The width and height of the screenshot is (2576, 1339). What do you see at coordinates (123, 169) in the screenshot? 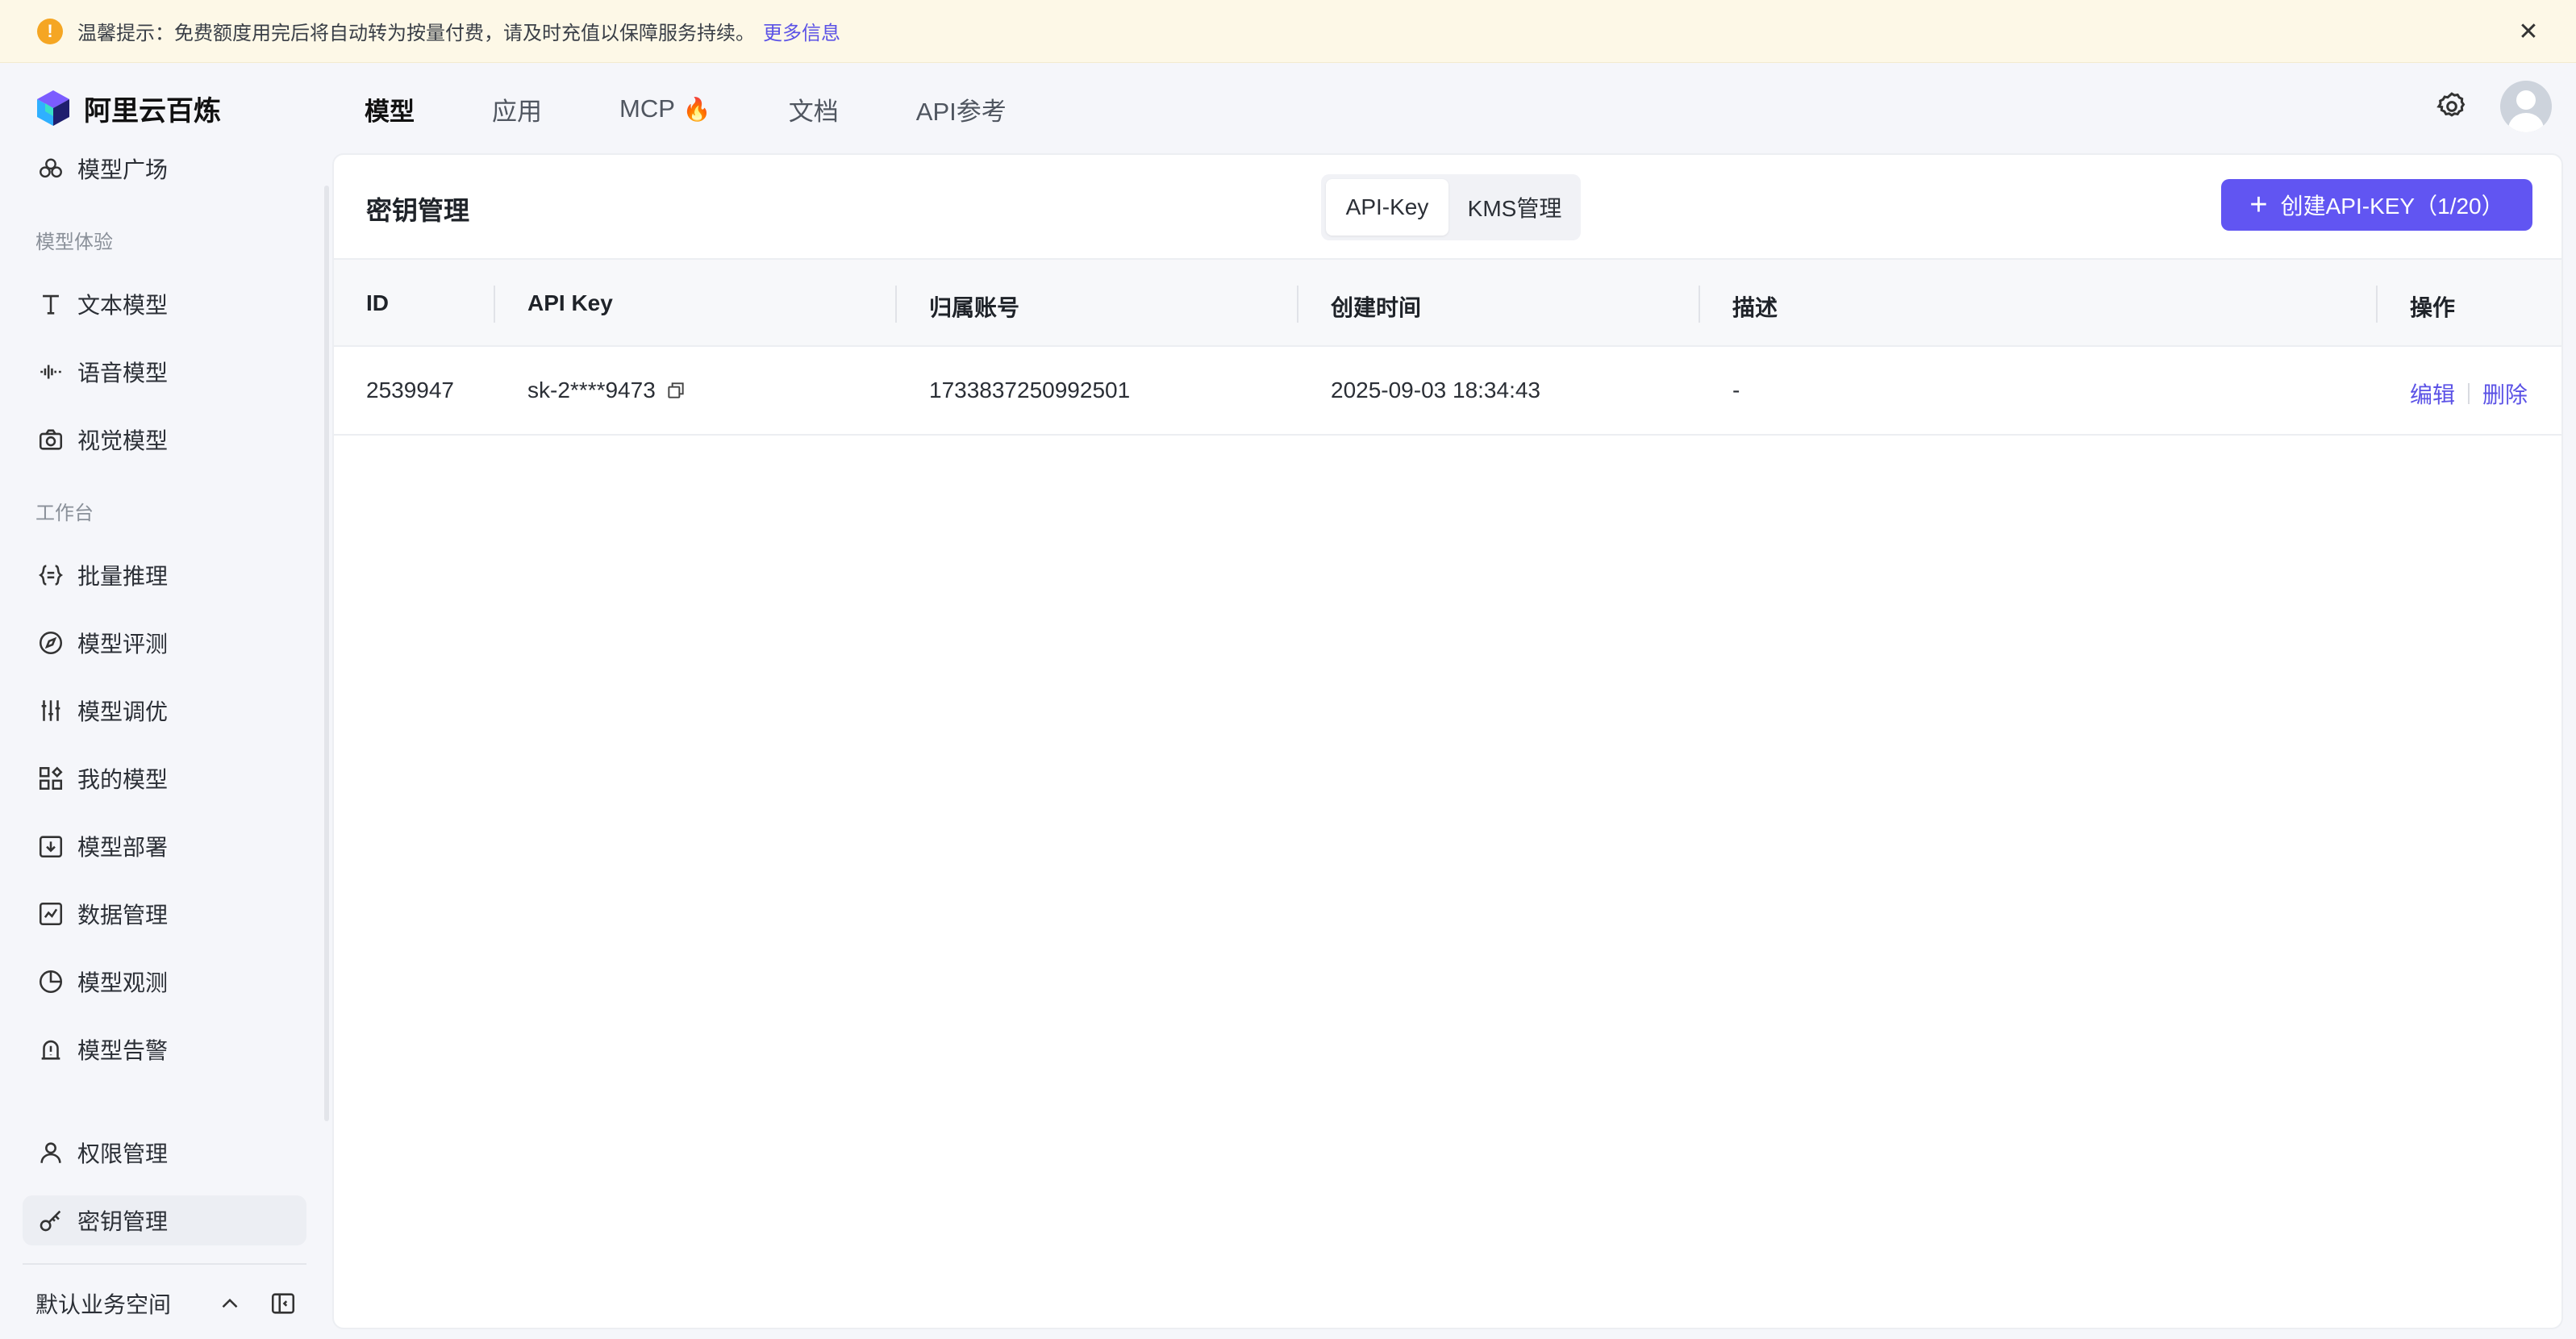
I see `sidebar-item-label: 模型广场` at bounding box center [123, 169].